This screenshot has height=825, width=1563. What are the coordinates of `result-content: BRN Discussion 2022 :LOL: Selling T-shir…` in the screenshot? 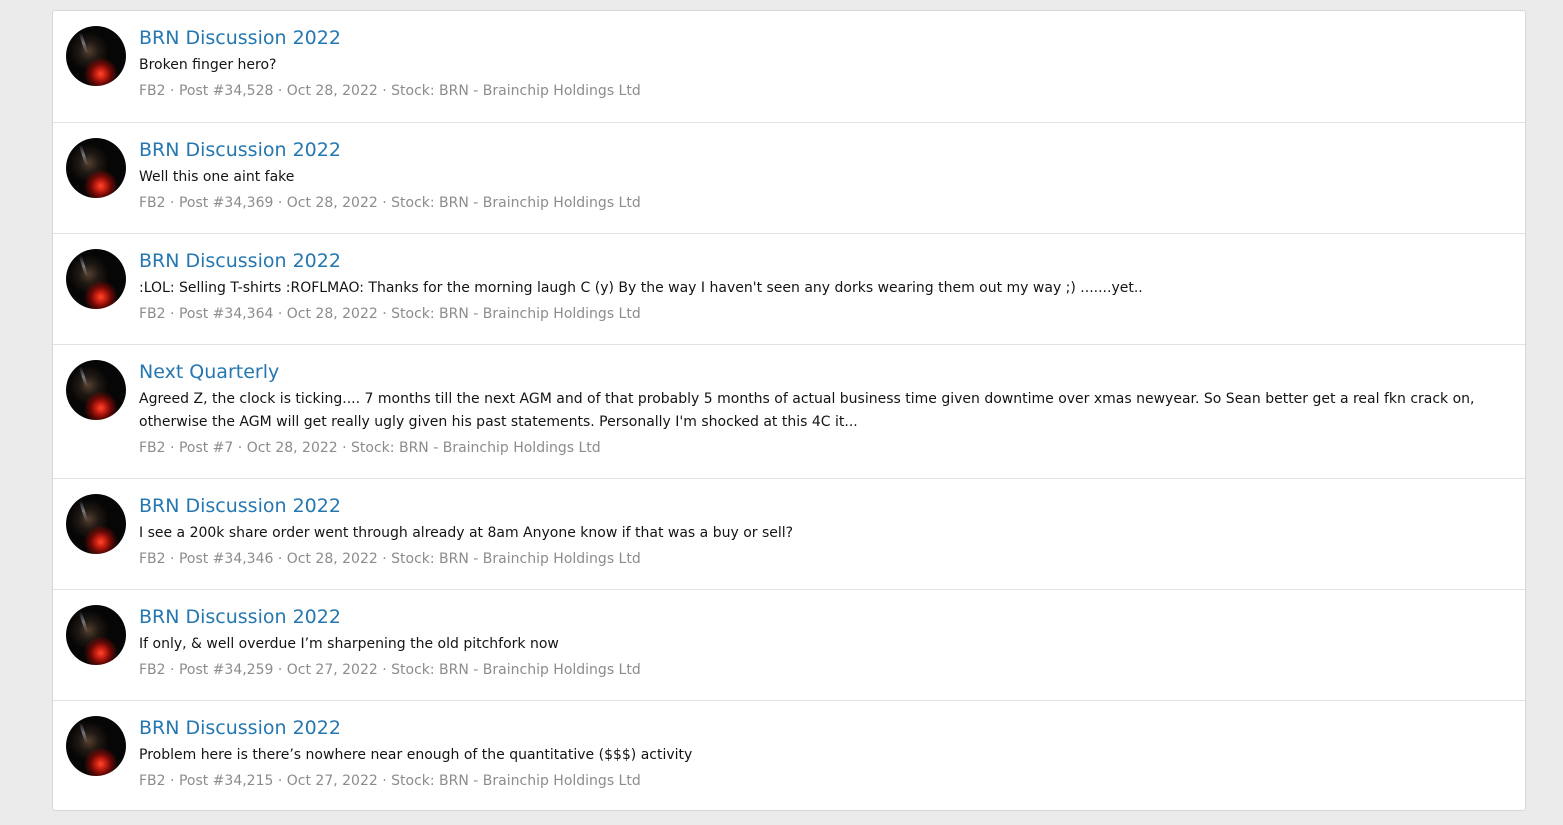 It's located at (825, 296).